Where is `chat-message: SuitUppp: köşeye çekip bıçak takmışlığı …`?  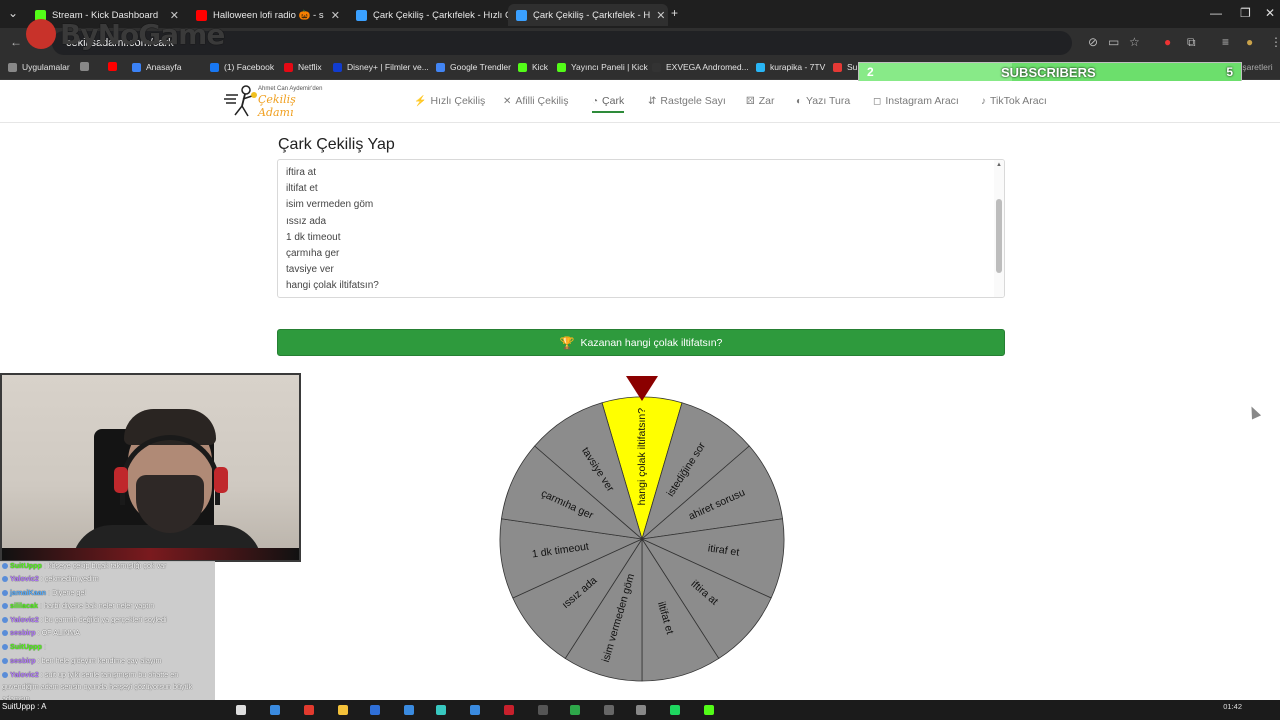
chat-message: SuitUppp: köşeye çekip bıçak takmışlığı … is located at coordinates (107, 565).